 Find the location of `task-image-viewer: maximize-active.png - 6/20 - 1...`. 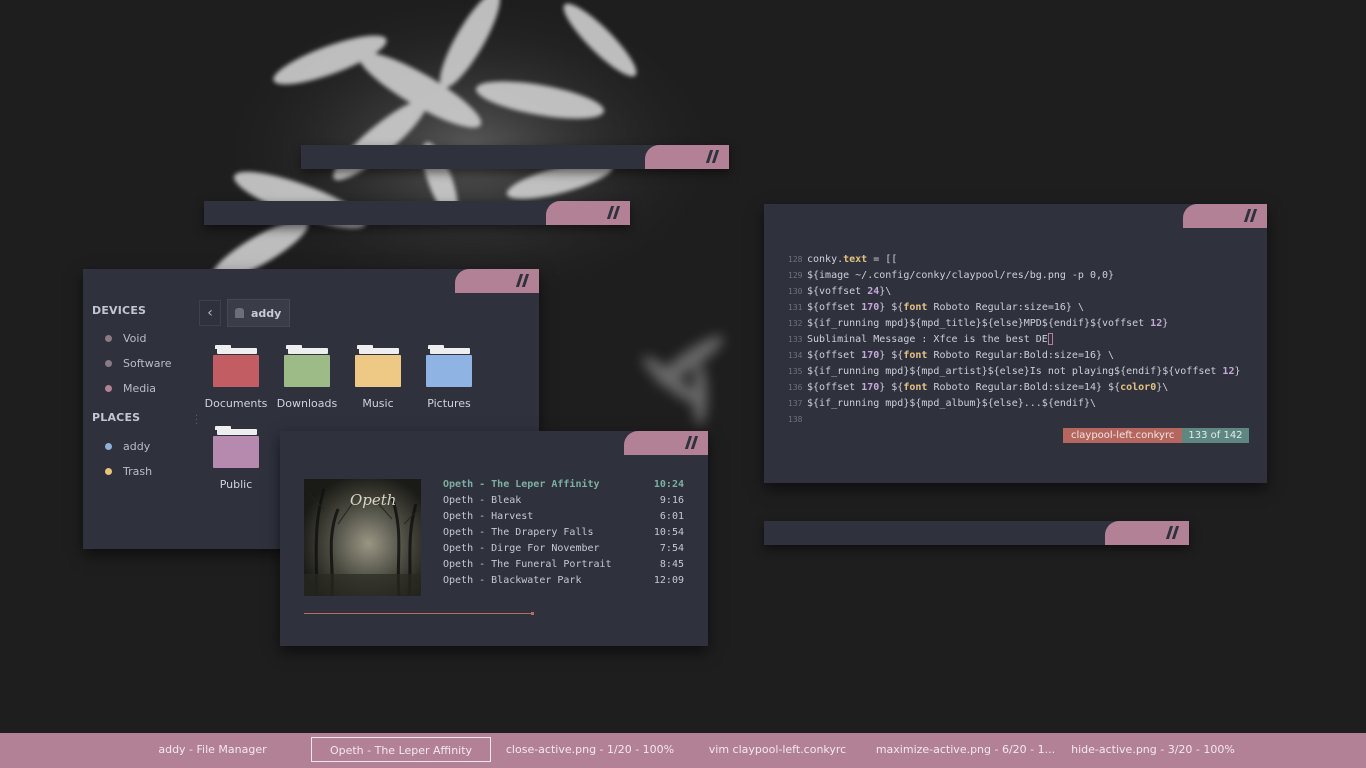

task-image-viewer: maximize-active.png - 6/20 - 1... is located at coordinates (965, 749).